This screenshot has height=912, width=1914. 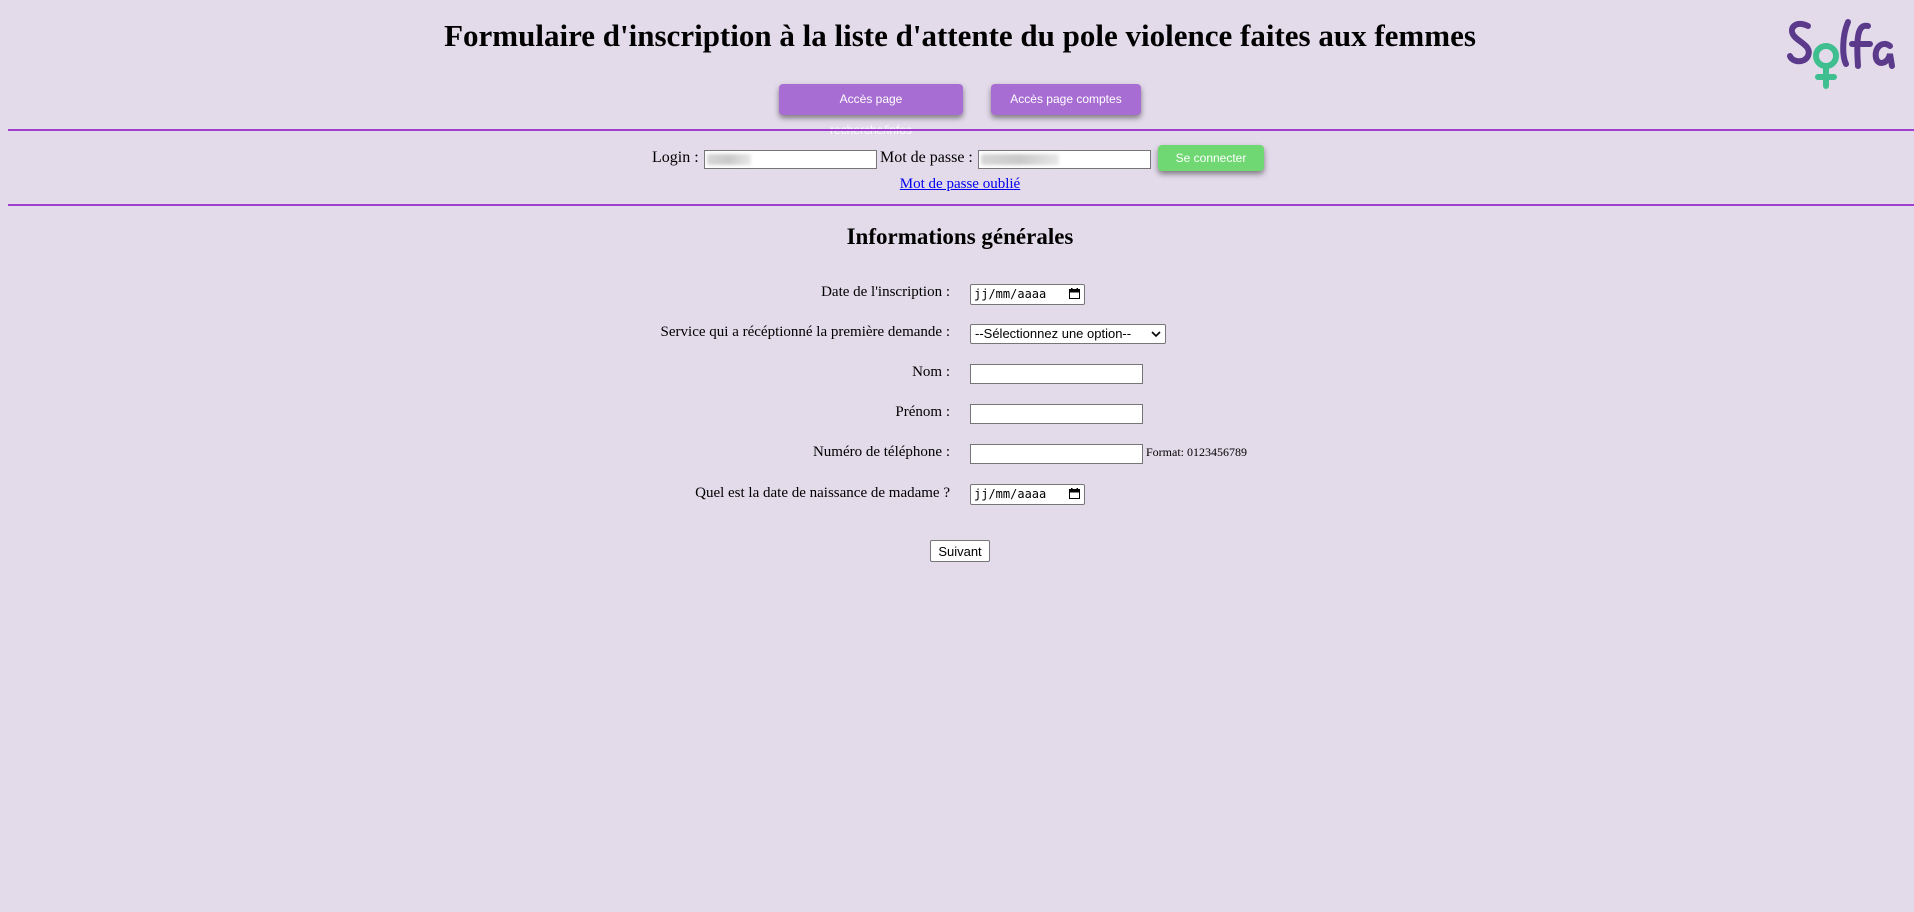 What do you see at coordinates (1010, 494) in the screenshot?
I see `birth-date-value: jj/mm/aaaa` at bounding box center [1010, 494].